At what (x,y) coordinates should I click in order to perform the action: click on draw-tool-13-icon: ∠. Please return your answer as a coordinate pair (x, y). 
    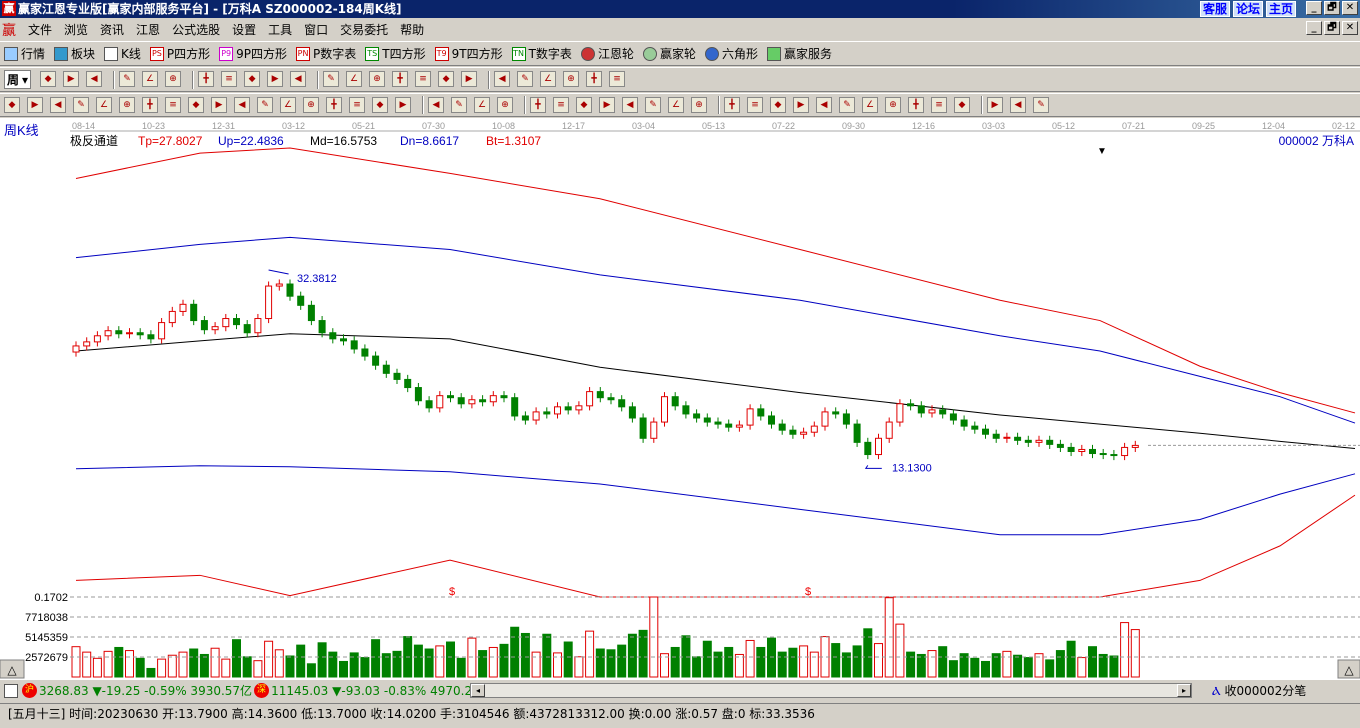
    Looking at the image, I should click on (288, 105).